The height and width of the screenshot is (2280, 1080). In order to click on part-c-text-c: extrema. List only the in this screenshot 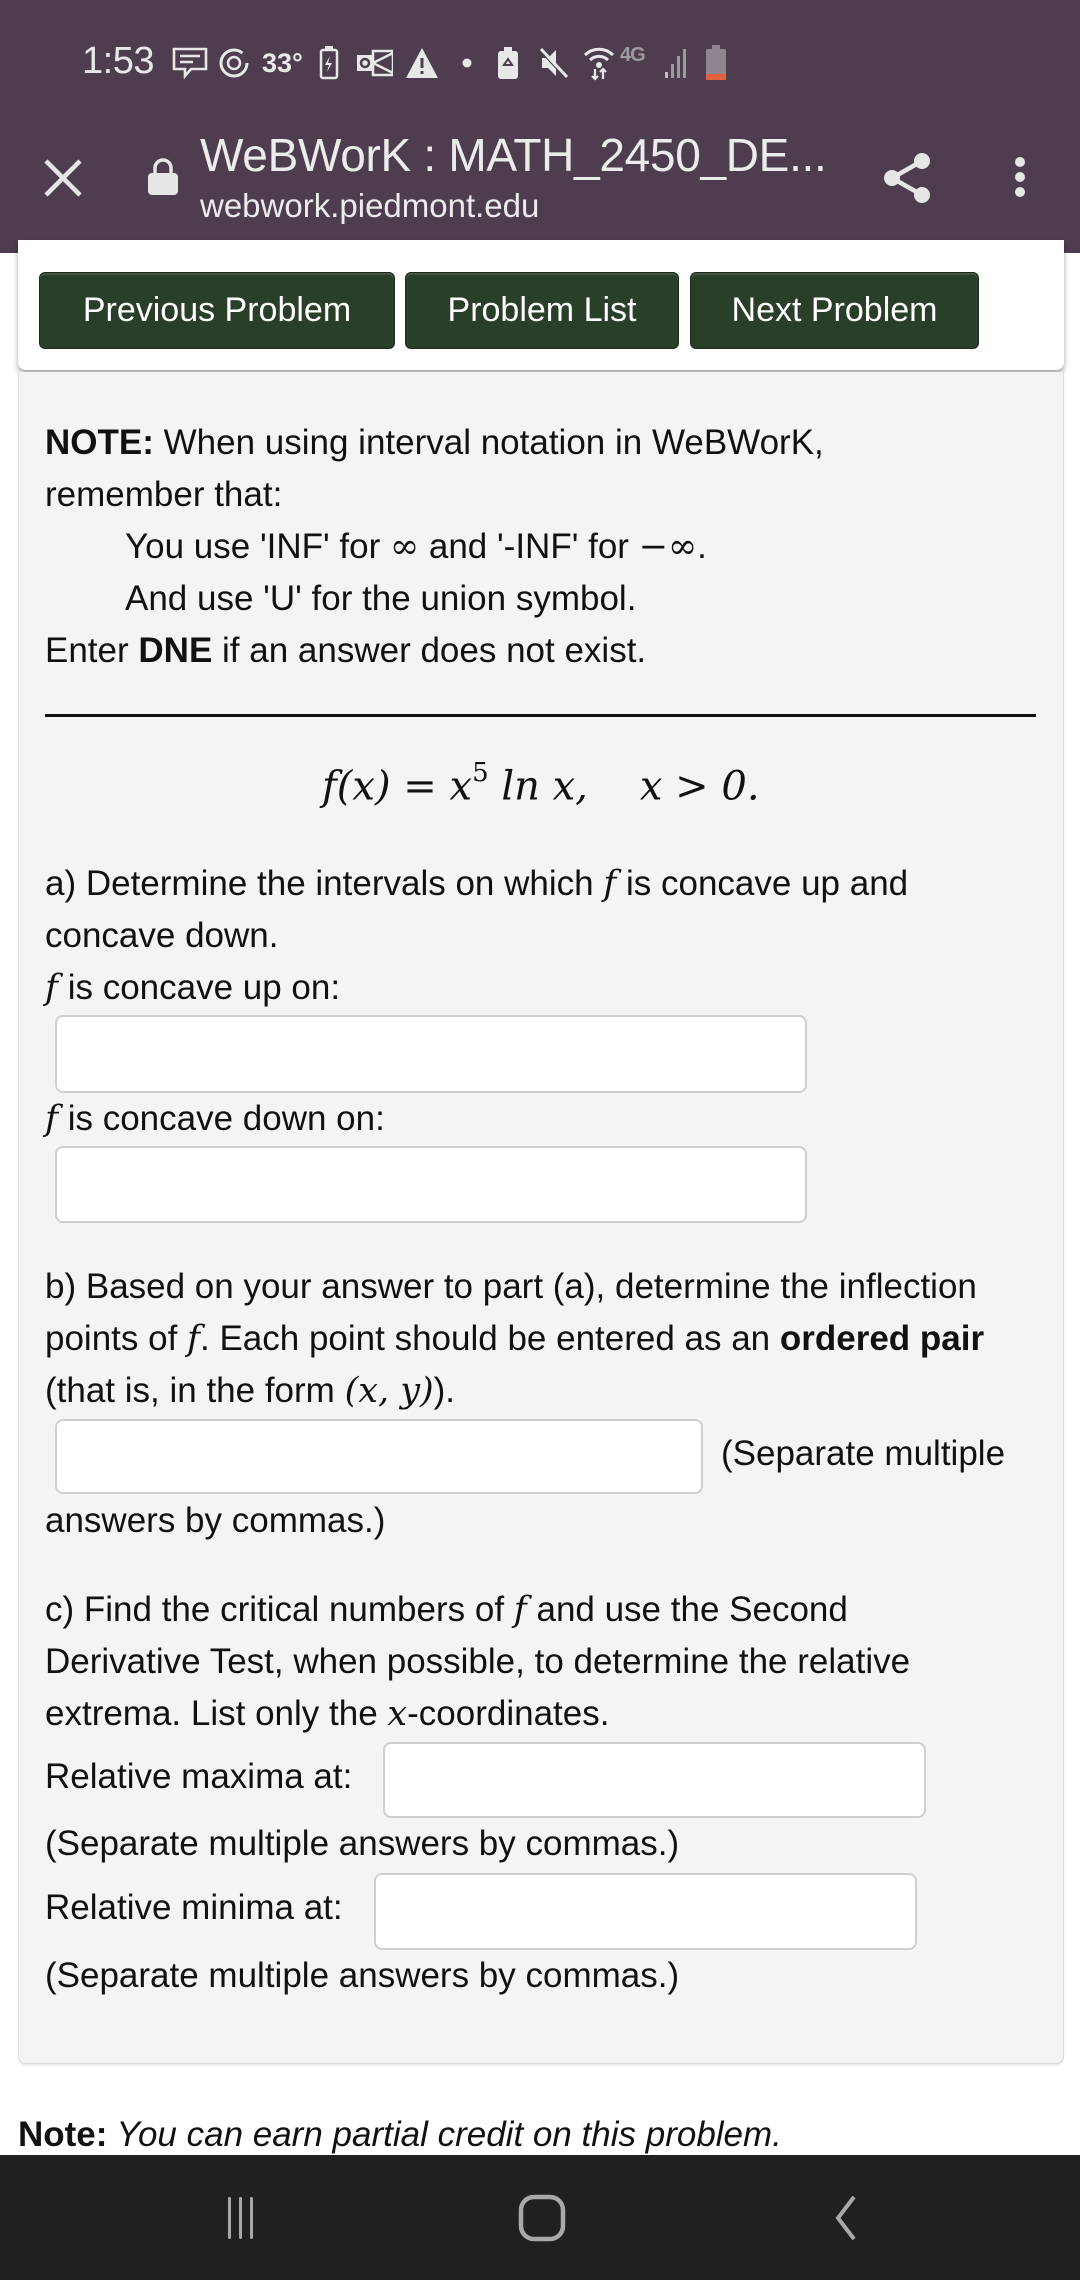, I will do `click(216, 1713)`.